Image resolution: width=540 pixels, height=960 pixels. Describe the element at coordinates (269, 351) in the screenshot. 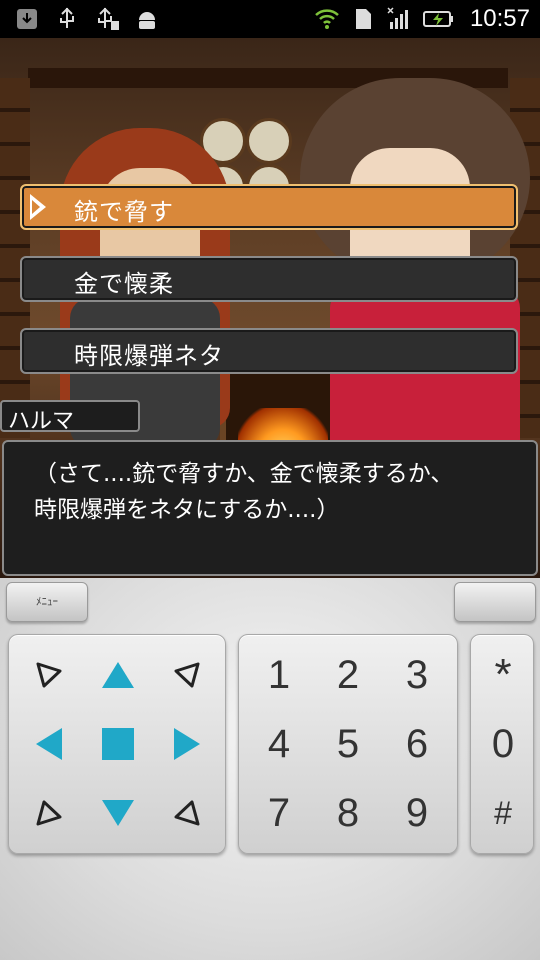

I see `choice-option-3: 時限爆弾ネタ` at that location.